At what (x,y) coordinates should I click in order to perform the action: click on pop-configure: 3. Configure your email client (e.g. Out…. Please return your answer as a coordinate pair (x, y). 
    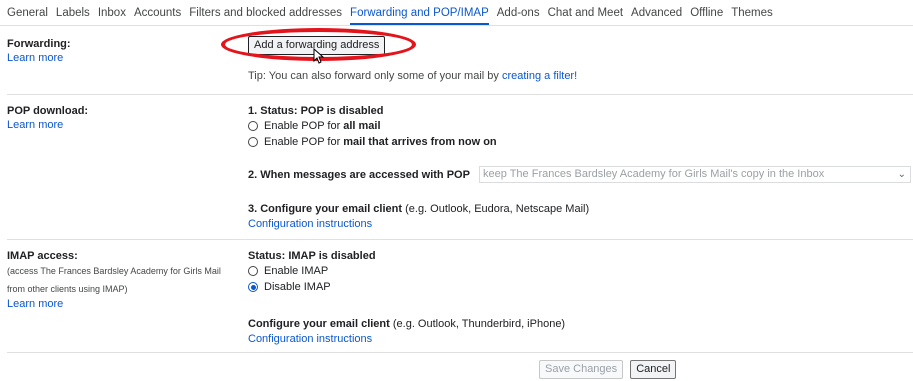
    Looking at the image, I should click on (418, 216).